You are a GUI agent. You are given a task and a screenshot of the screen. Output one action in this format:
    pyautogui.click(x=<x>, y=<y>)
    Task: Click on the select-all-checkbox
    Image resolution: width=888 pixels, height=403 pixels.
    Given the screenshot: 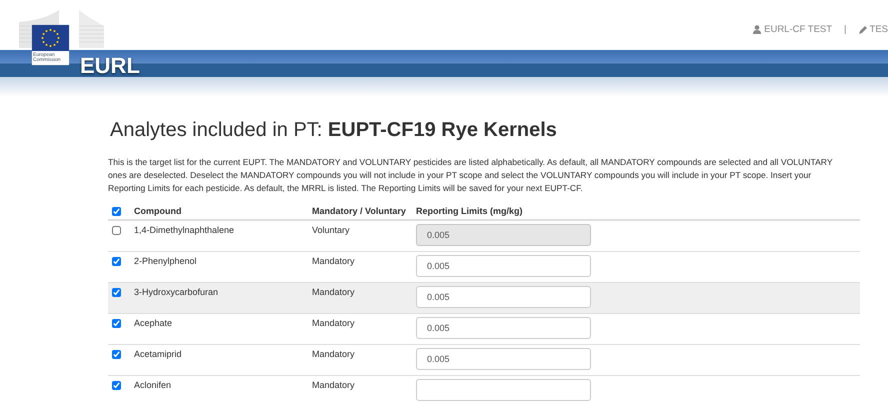 What is the action you would take?
    pyautogui.click(x=116, y=211)
    